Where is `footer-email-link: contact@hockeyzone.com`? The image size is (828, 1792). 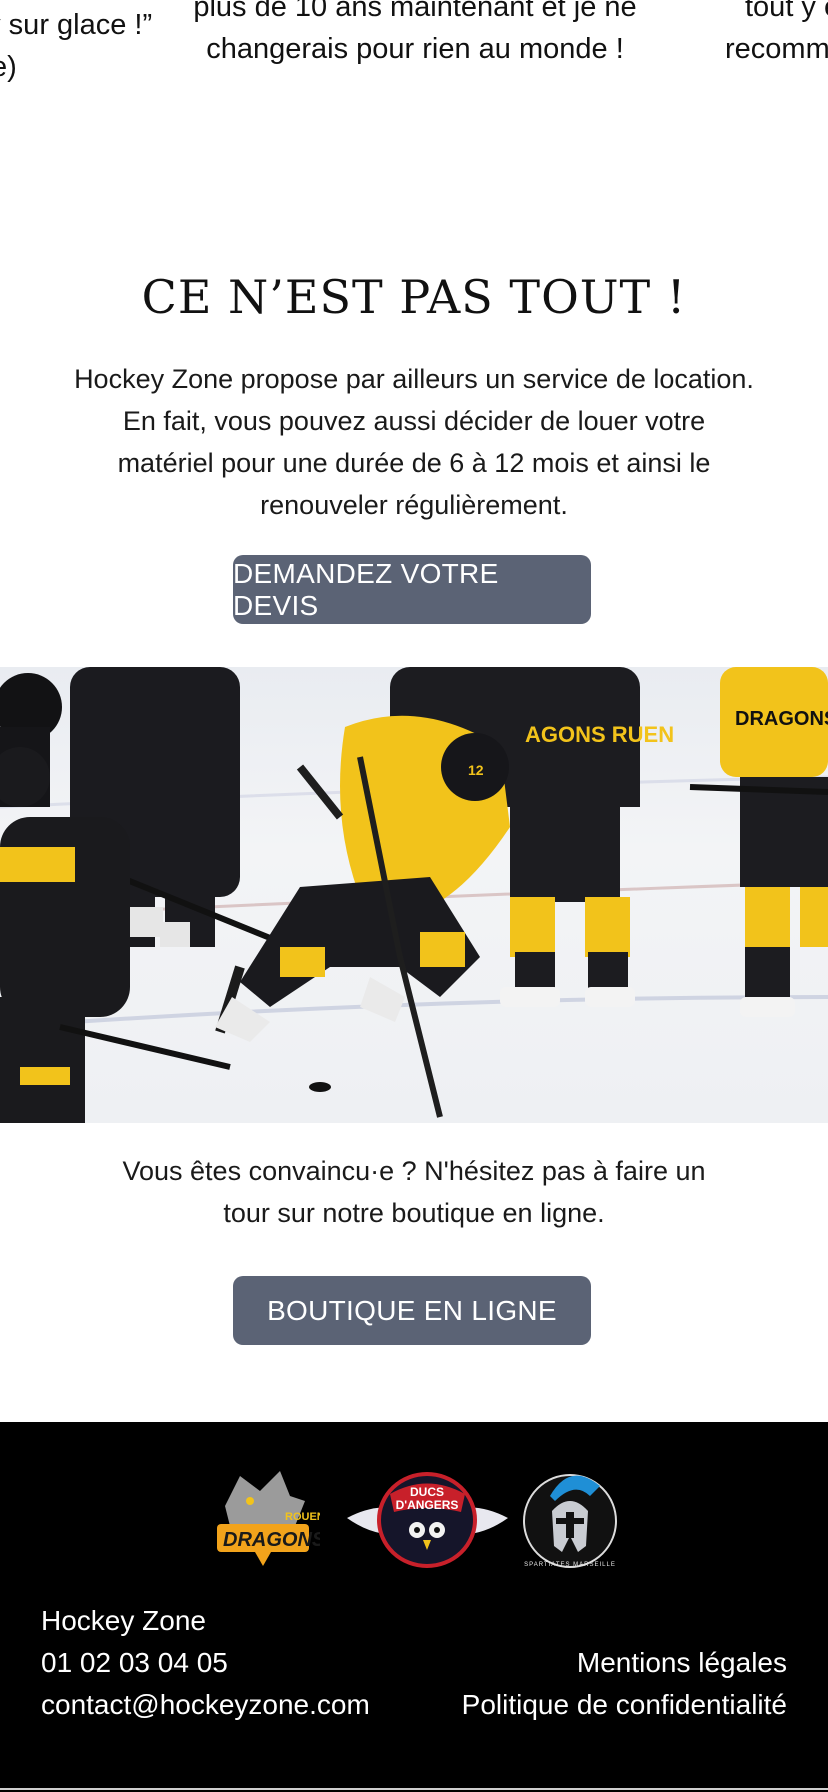
footer-email-link: contact@hockeyzone.com is located at coordinates (205, 1705).